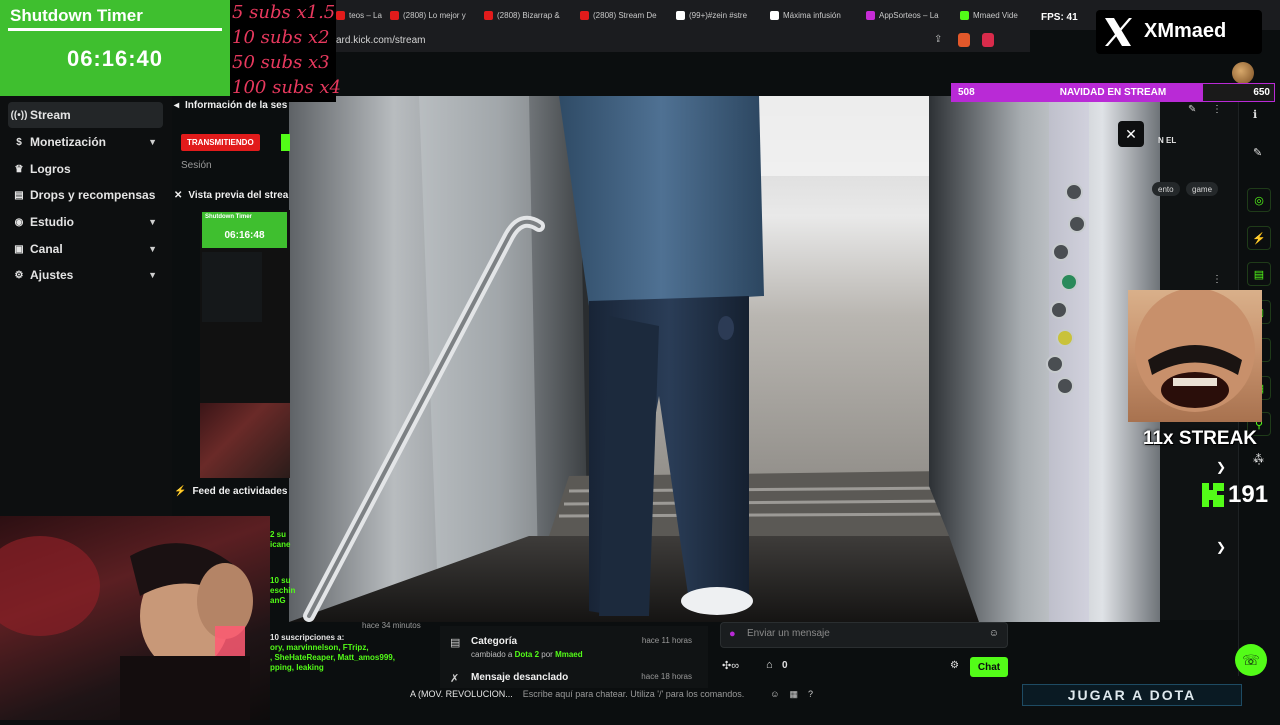  Describe the element at coordinates (281, 62) in the screenshot. I see `subs-tier: 50 subs x3` at that location.